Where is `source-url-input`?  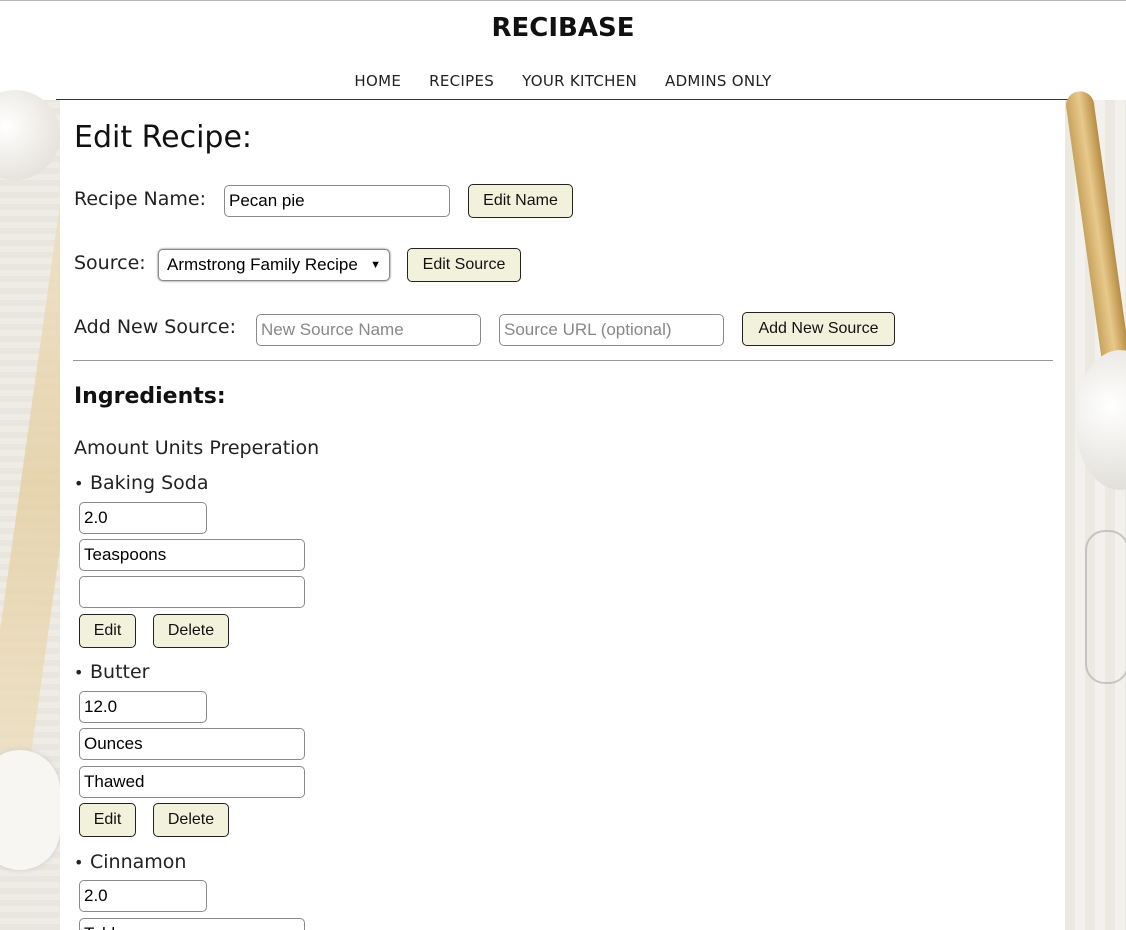 source-url-input is located at coordinates (611, 330).